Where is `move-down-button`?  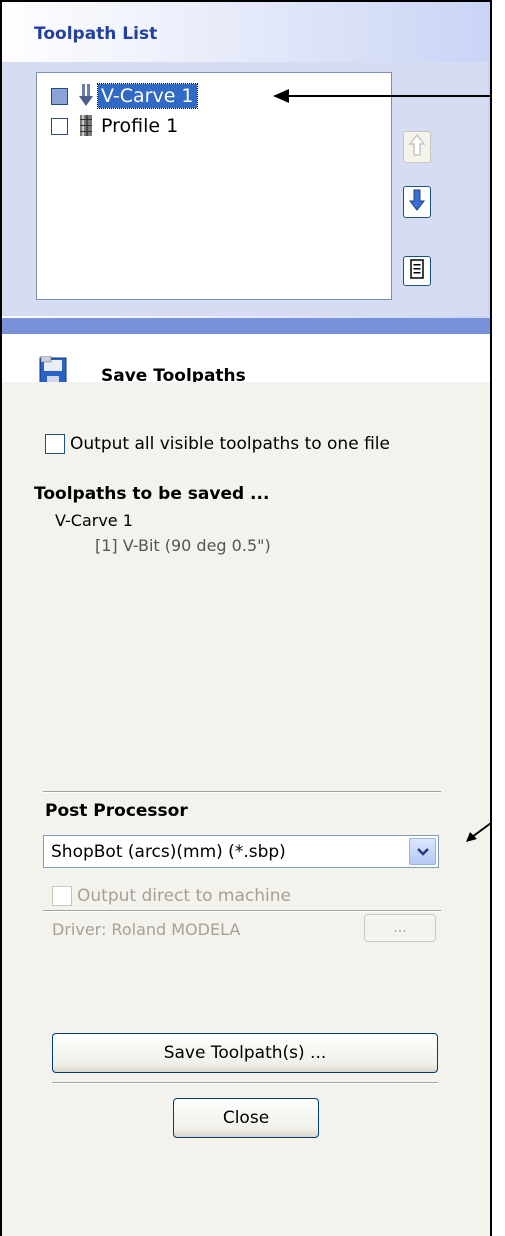 move-down-button is located at coordinates (417, 202).